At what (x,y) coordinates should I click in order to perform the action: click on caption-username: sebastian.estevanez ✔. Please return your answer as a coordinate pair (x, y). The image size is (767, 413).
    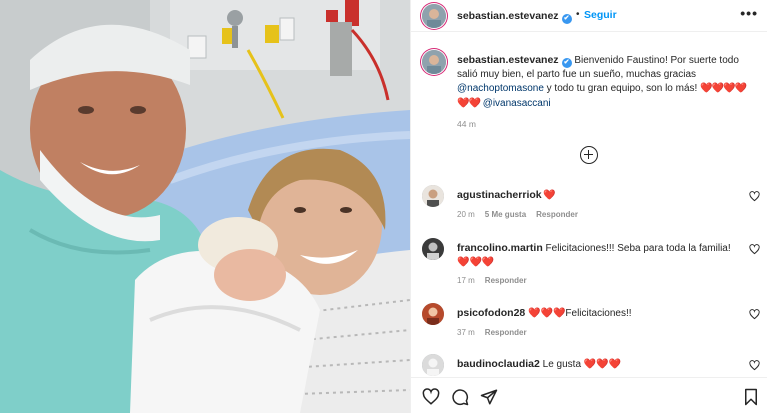
    Looking at the image, I should click on (514, 61).